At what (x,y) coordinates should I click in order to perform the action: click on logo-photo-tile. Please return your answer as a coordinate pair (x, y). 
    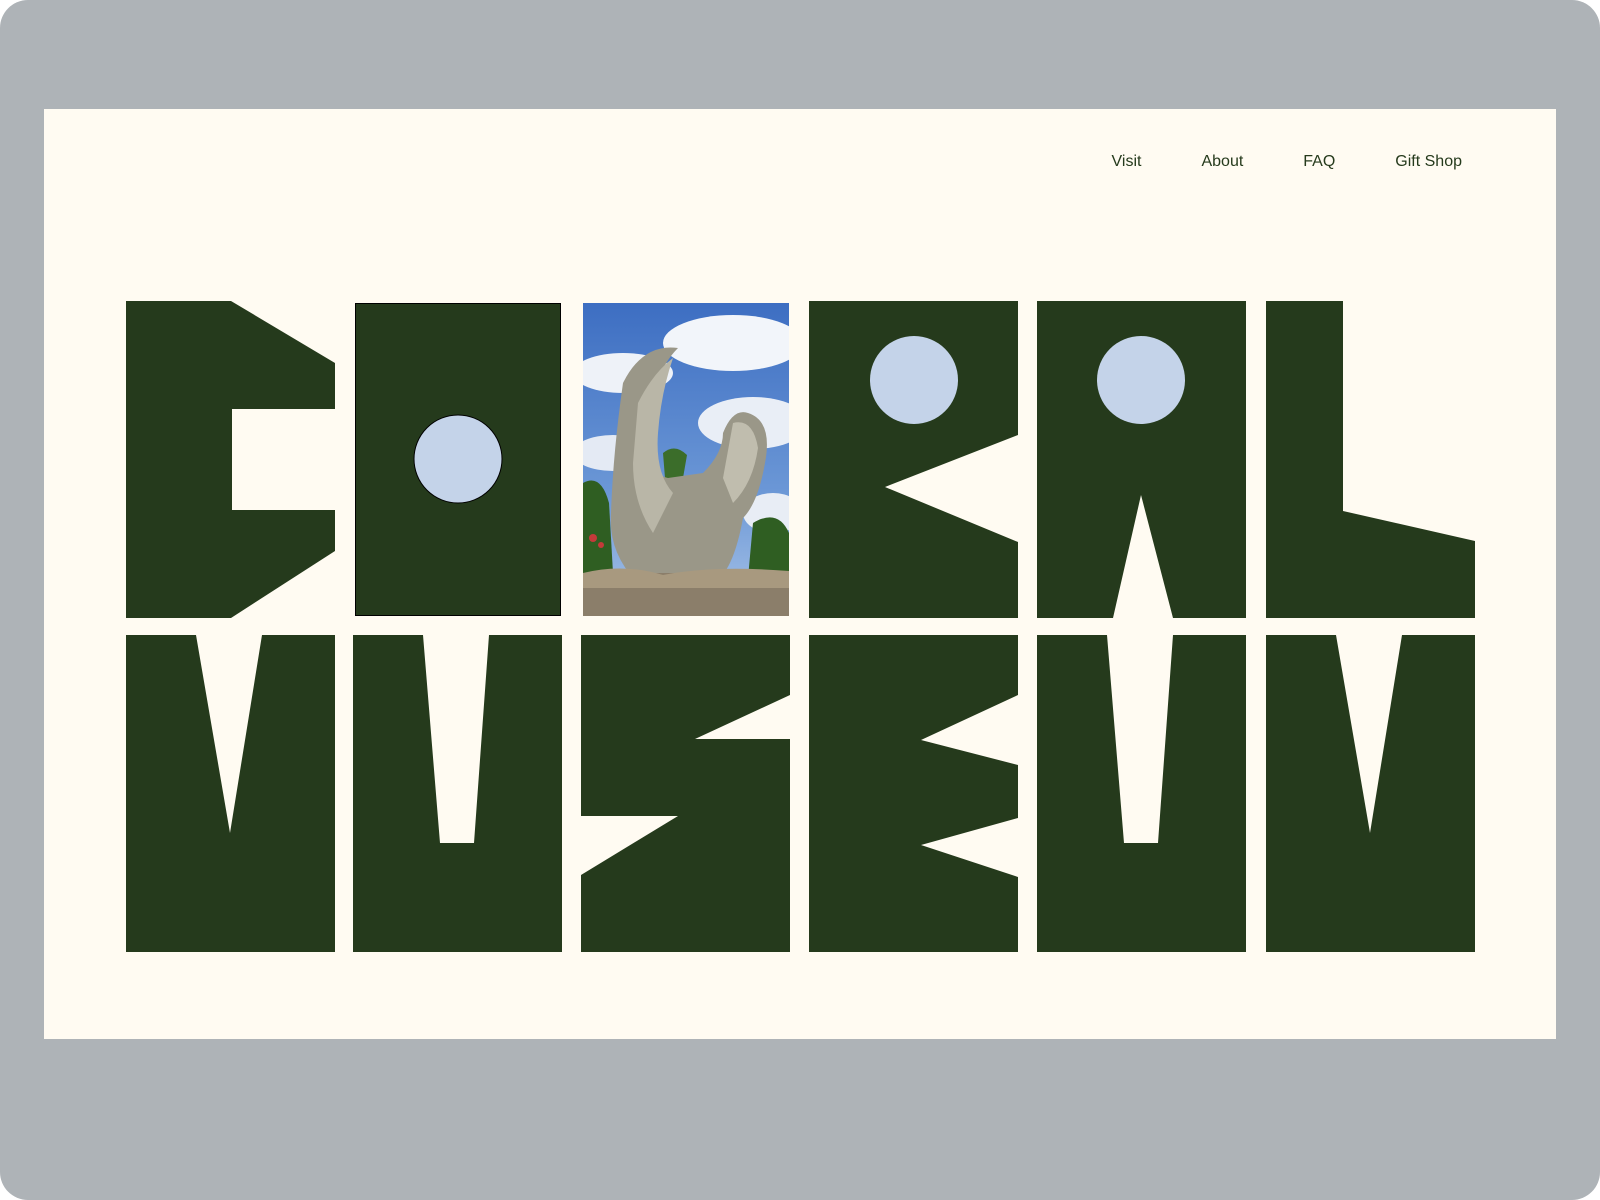
    Looking at the image, I should click on (686, 459).